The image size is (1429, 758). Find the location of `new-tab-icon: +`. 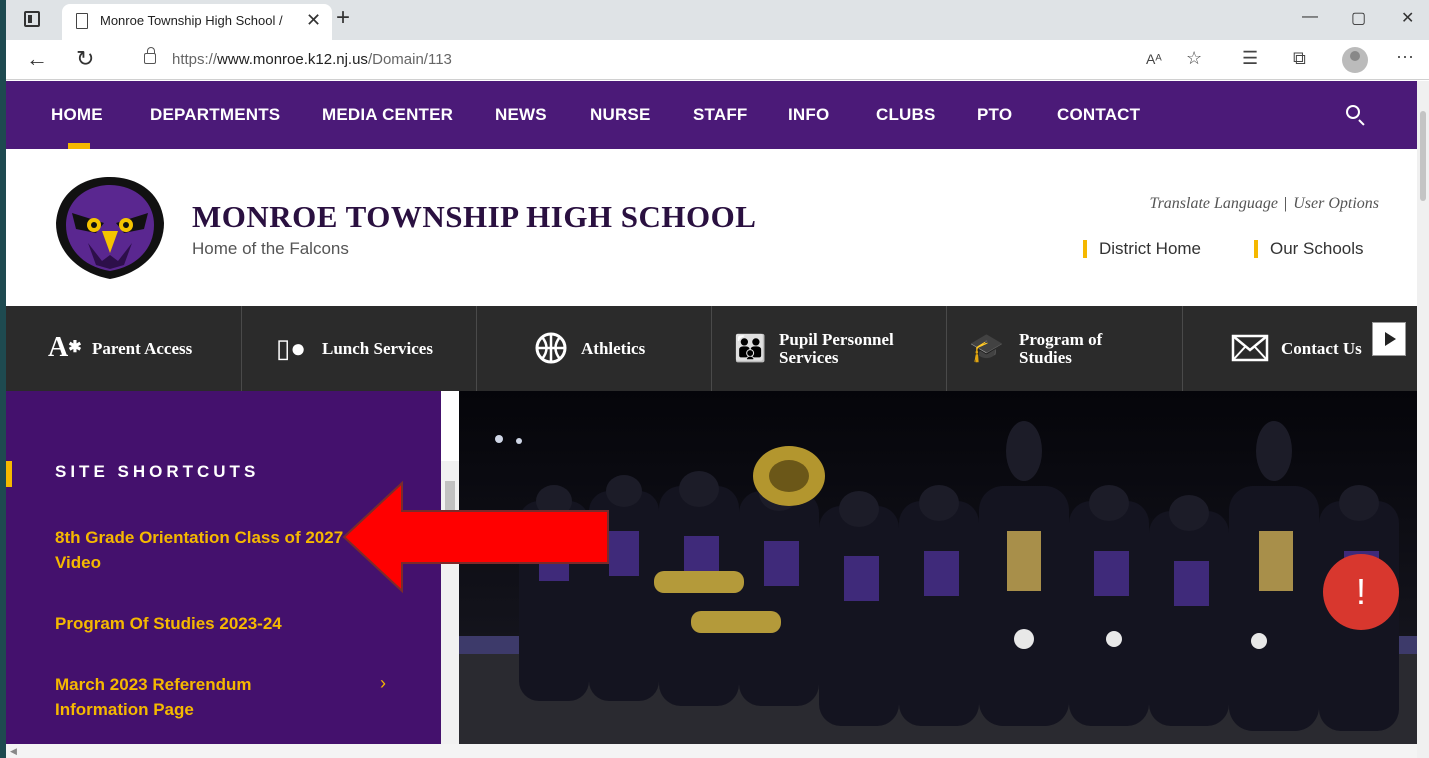

new-tab-icon: + is located at coordinates (343, 18).